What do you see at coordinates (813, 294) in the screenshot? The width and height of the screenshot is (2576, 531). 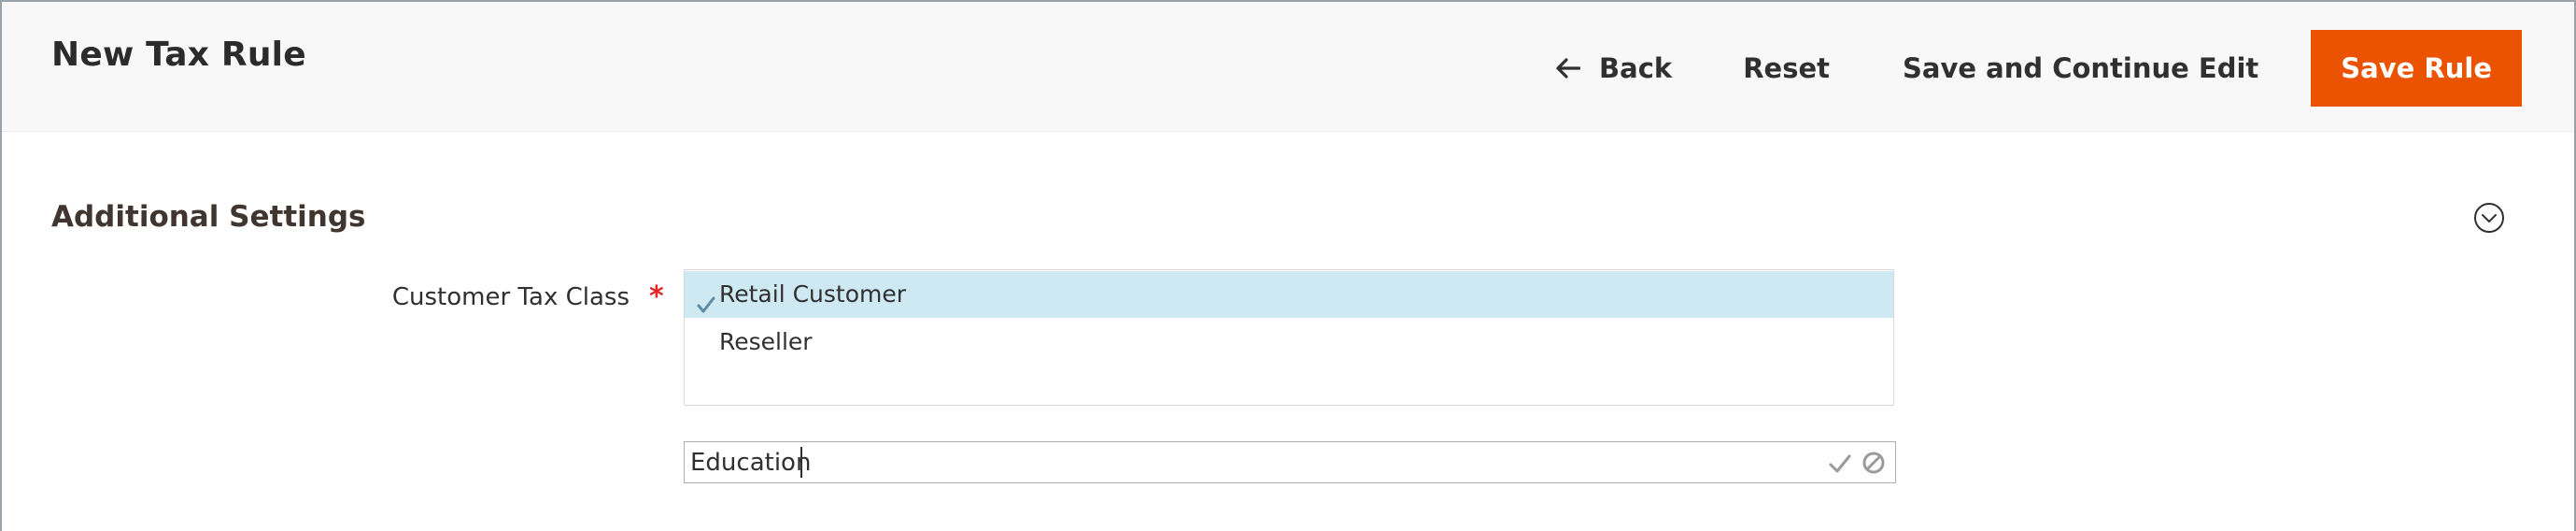 I see `option-label: Retail Customer` at bounding box center [813, 294].